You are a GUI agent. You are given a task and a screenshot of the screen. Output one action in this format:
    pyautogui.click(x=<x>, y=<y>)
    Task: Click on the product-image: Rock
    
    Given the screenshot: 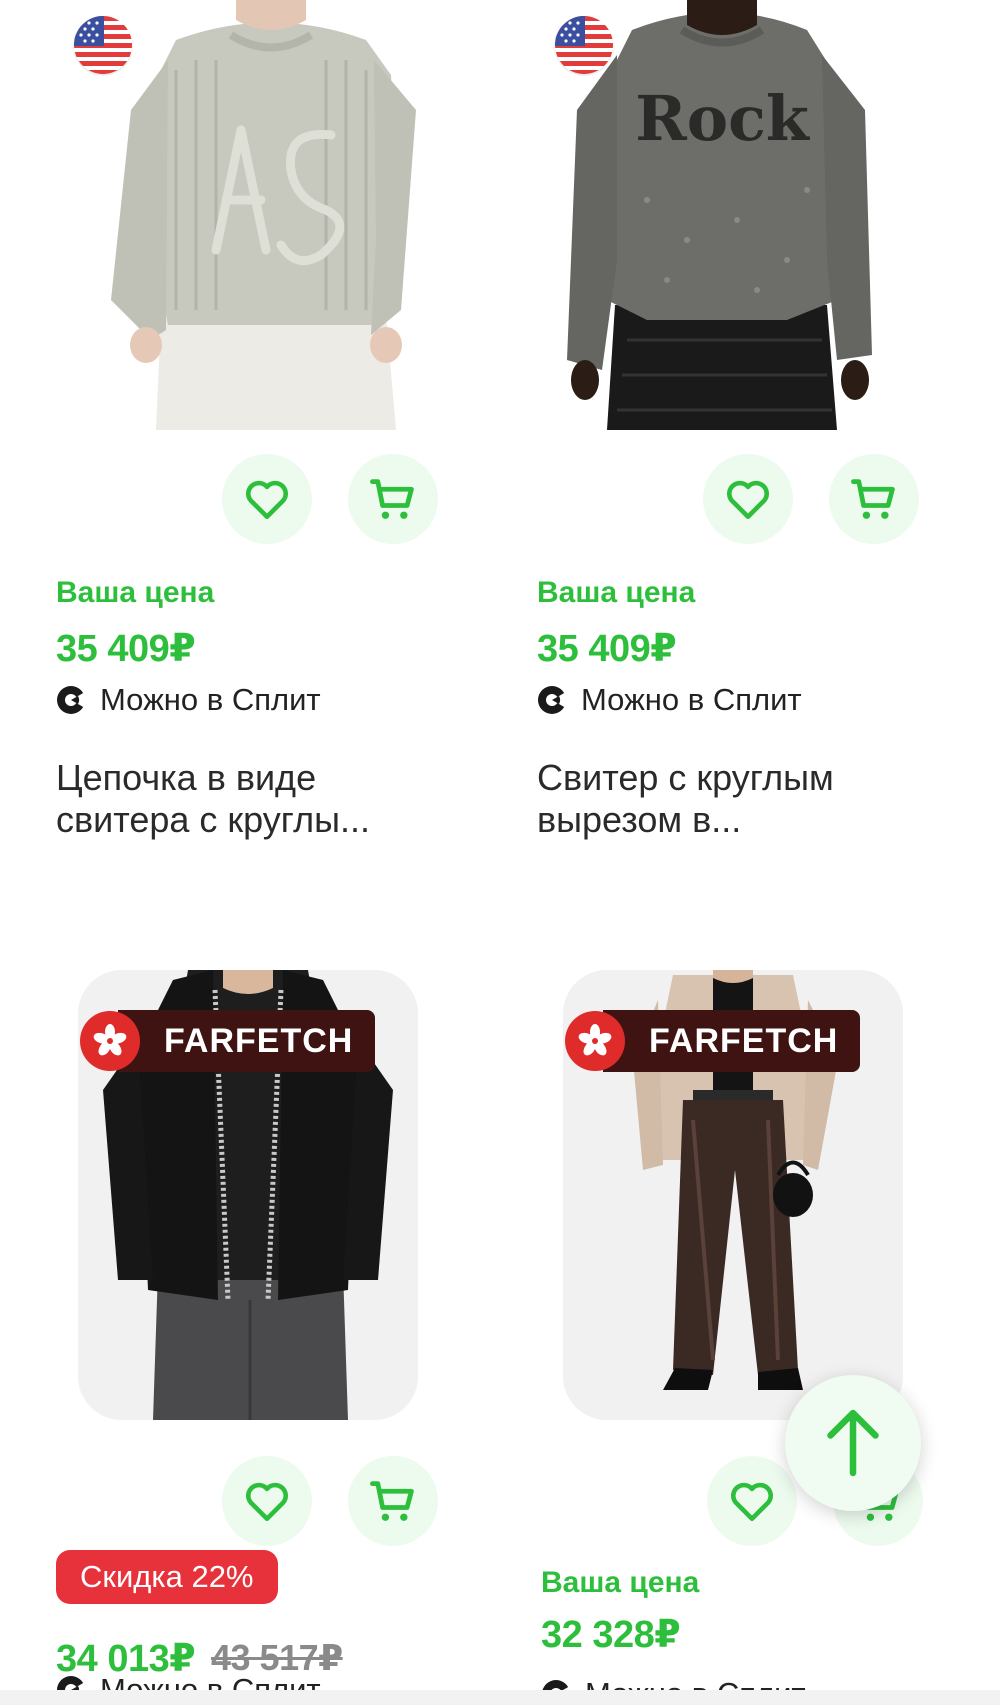 What is the action you would take?
    pyautogui.click(x=737, y=215)
    